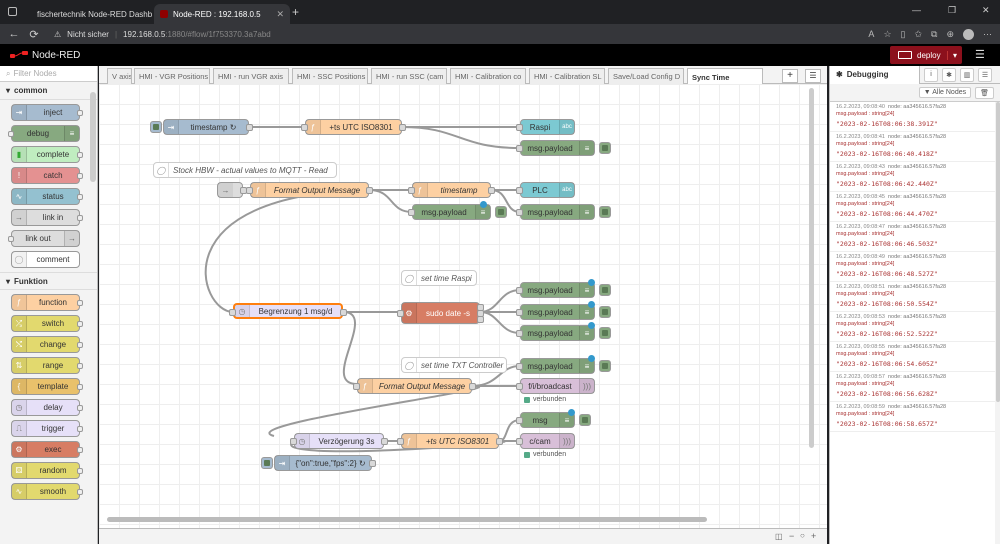 This screenshot has width=1000, height=544. What do you see at coordinates (353, 127) in the screenshot?
I see `function-node-ts-utc-1: ƒ +ts UTC ISO8301` at bounding box center [353, 127].